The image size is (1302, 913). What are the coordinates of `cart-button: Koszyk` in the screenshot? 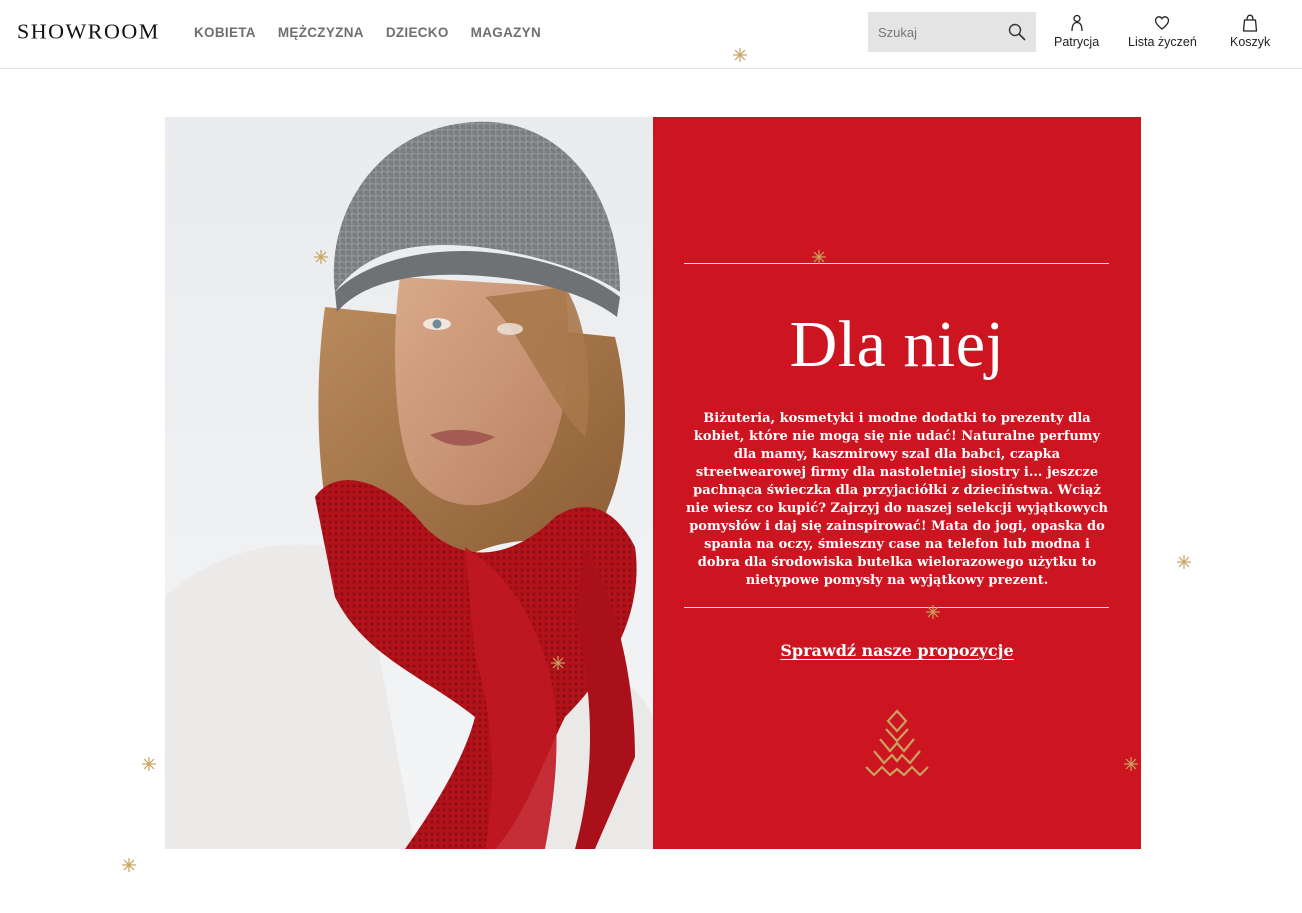 It's located at (1250, 31).